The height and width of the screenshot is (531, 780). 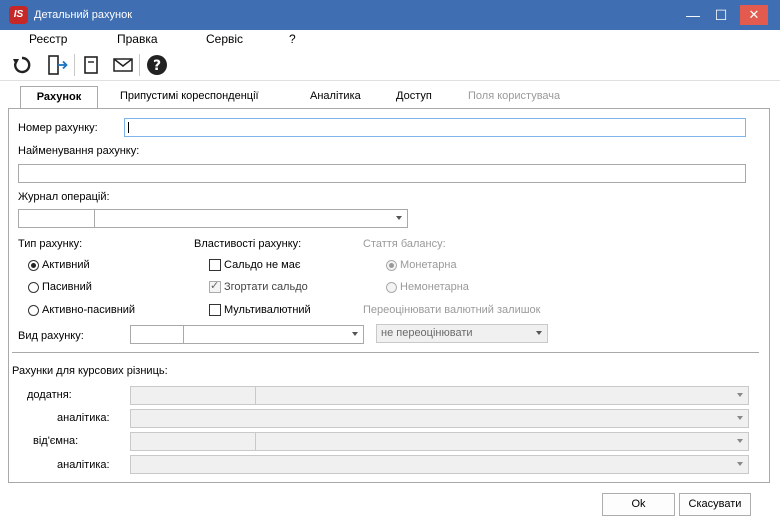 What do you see at coordinates (266, 287) in the screenshot?
I see `collapse-balance-label: Згортати сальдо` at bounding box center [266, 287].